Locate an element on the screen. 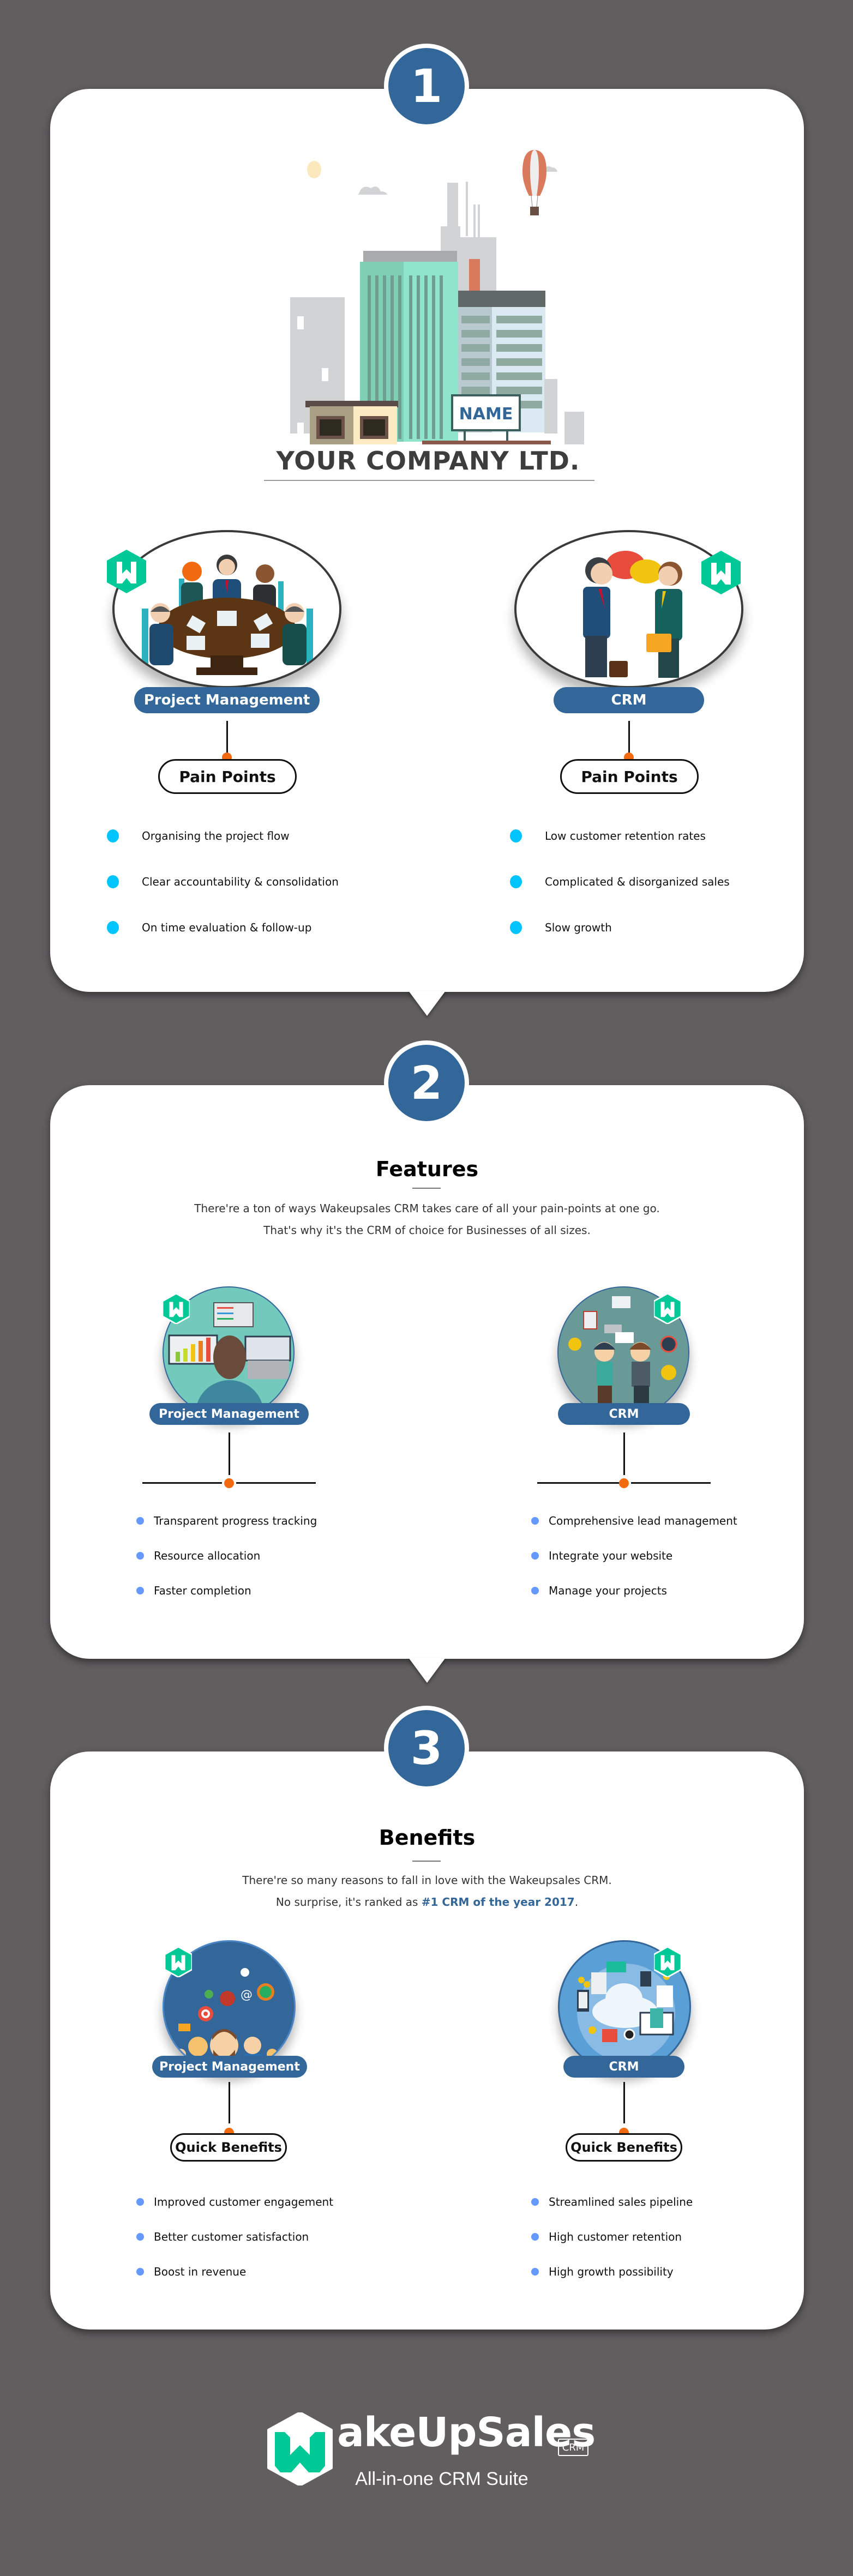  list-item: Low customer retention rates is located at coordinates (620, 836).